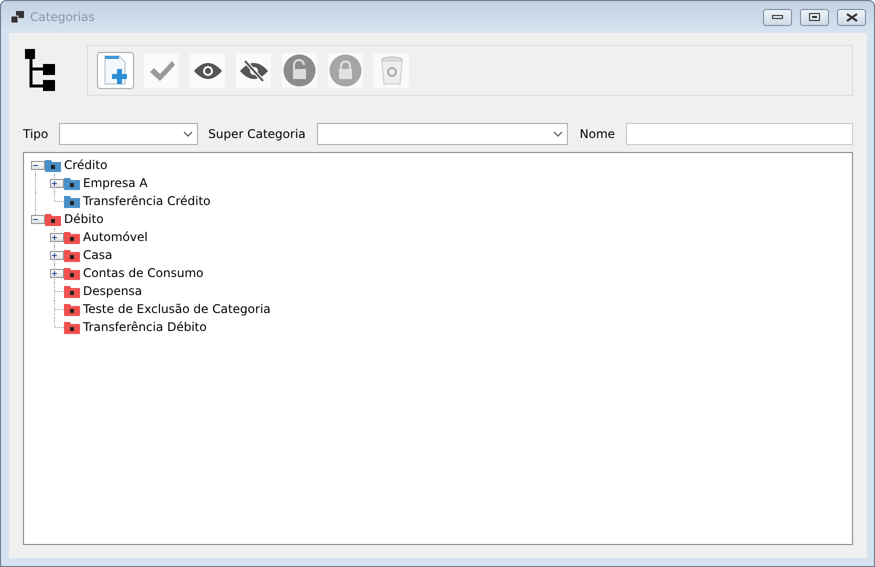 This screenshot has width=875, height=567. I want to click on window-icon, so click(17, 17).